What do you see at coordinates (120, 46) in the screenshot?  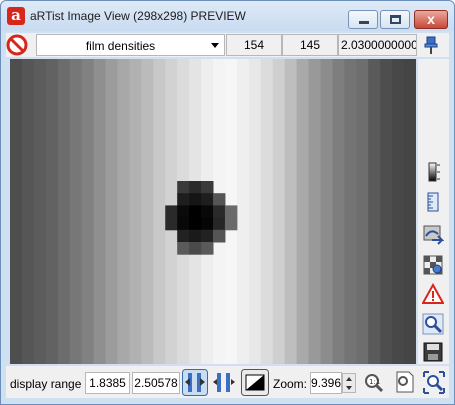 I see `mode-dropdown-value: film densities` at bounding box center [120, 46].